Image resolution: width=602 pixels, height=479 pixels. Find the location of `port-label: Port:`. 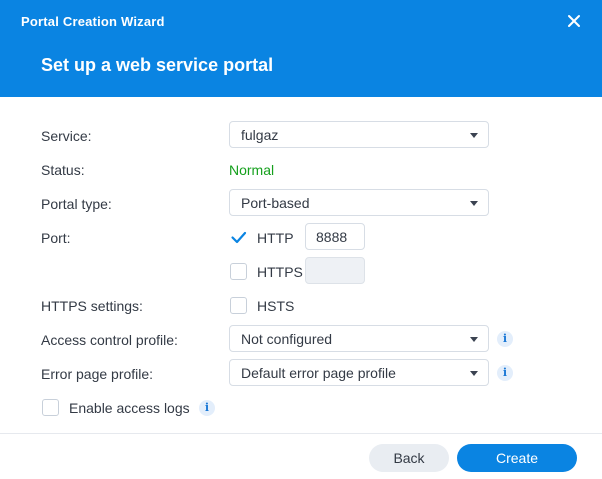

port-label: Port: is located at coordinates (56, 238).